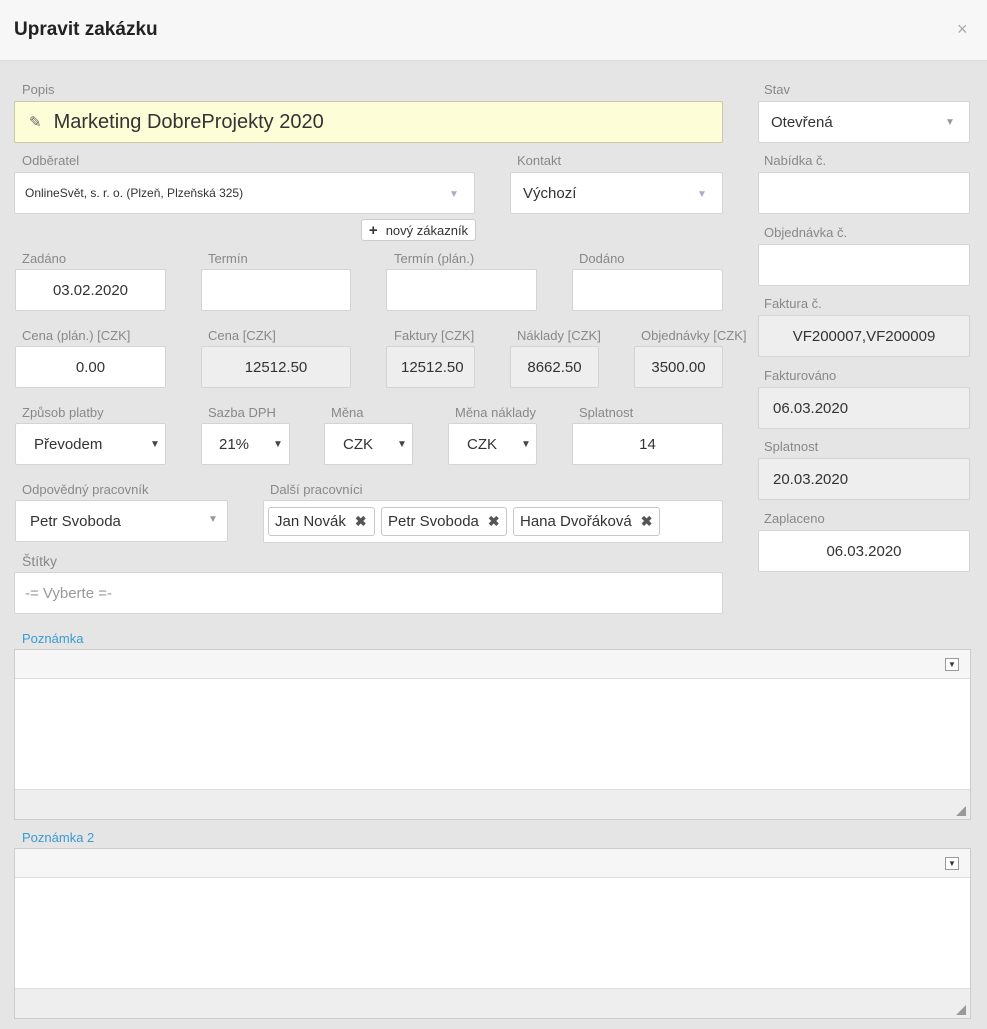 The width and height of the screenshot is (987, 1029). What do you see at coordinates (864, 408) in the screenshot?
I see `fakturovano-field: 06.03.2020` at bounding box center [864, 408].